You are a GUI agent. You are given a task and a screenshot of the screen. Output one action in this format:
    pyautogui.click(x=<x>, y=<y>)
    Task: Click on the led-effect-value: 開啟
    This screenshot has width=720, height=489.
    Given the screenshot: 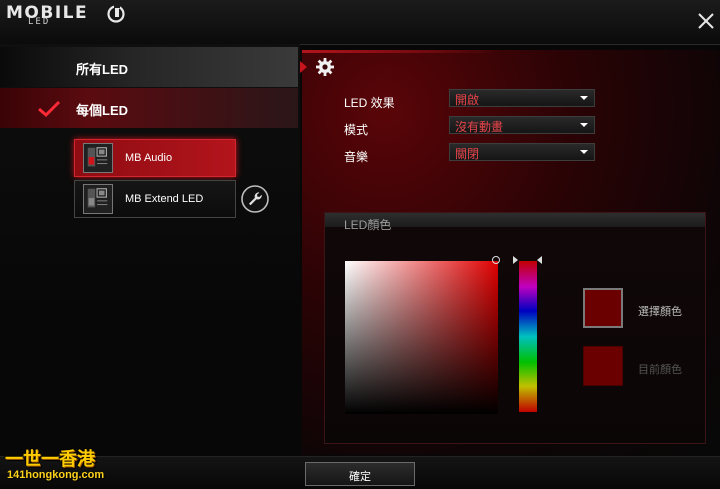 What is the action you would take?
    pyautogui.click(x=467, y=100)
    